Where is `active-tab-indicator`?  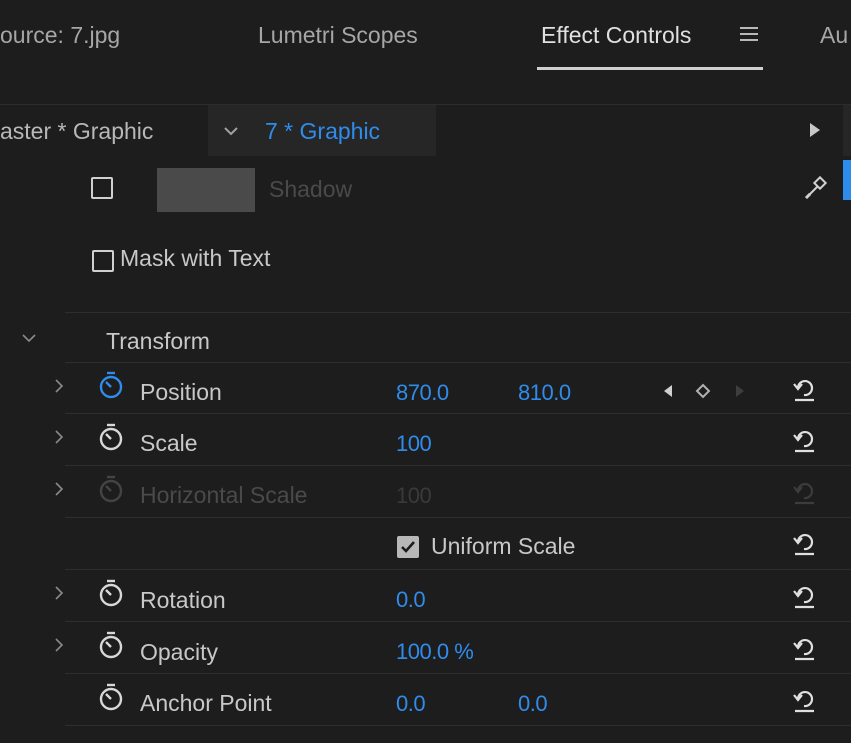
active-tab-indicator is located at coordinates (650, 68).